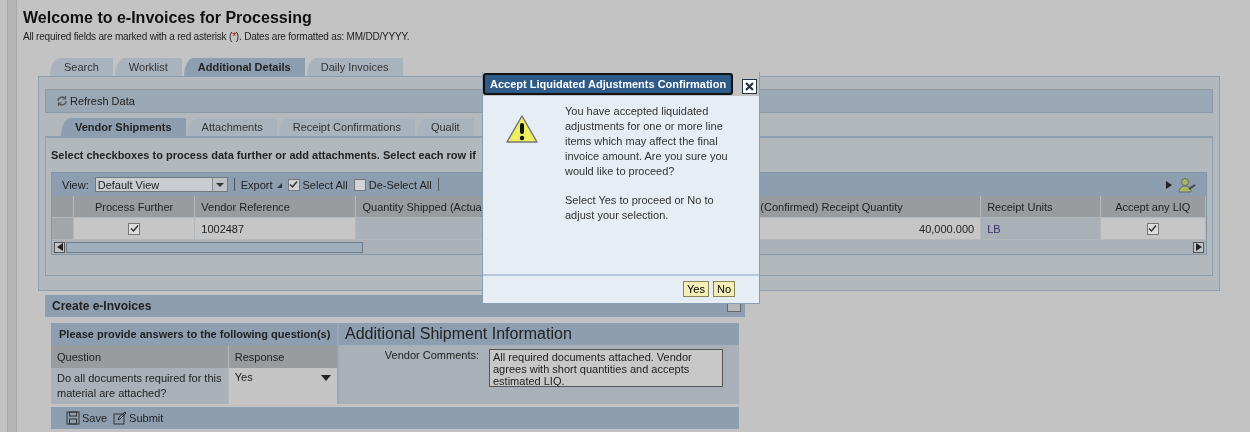 The height and width of the screenshot is (432, 1250). What do you see at coordinates (539, 334) in the screenshot?
I see `info-heading: Additional Shipment Information` at bounding box center [539, 334].